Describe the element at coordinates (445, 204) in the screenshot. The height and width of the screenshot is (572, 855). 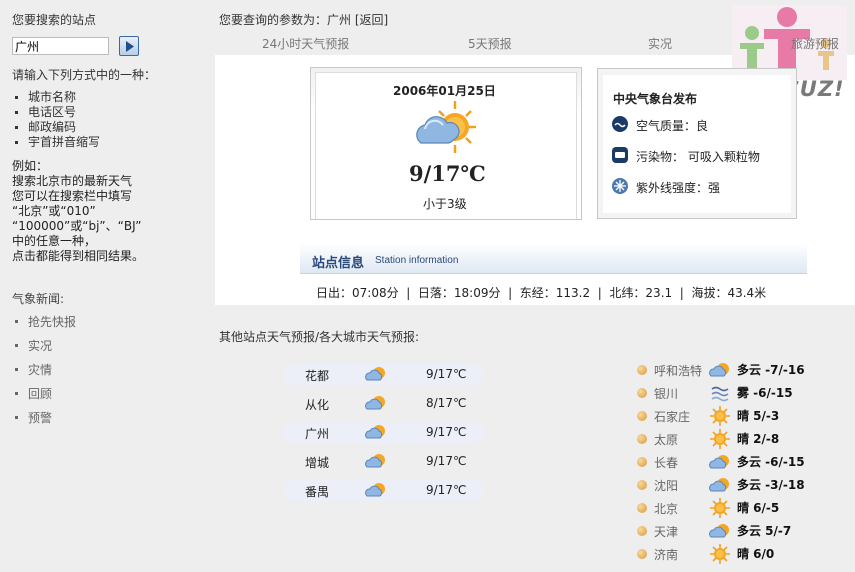
I see `forecast-wind: 小于3级` at that location.